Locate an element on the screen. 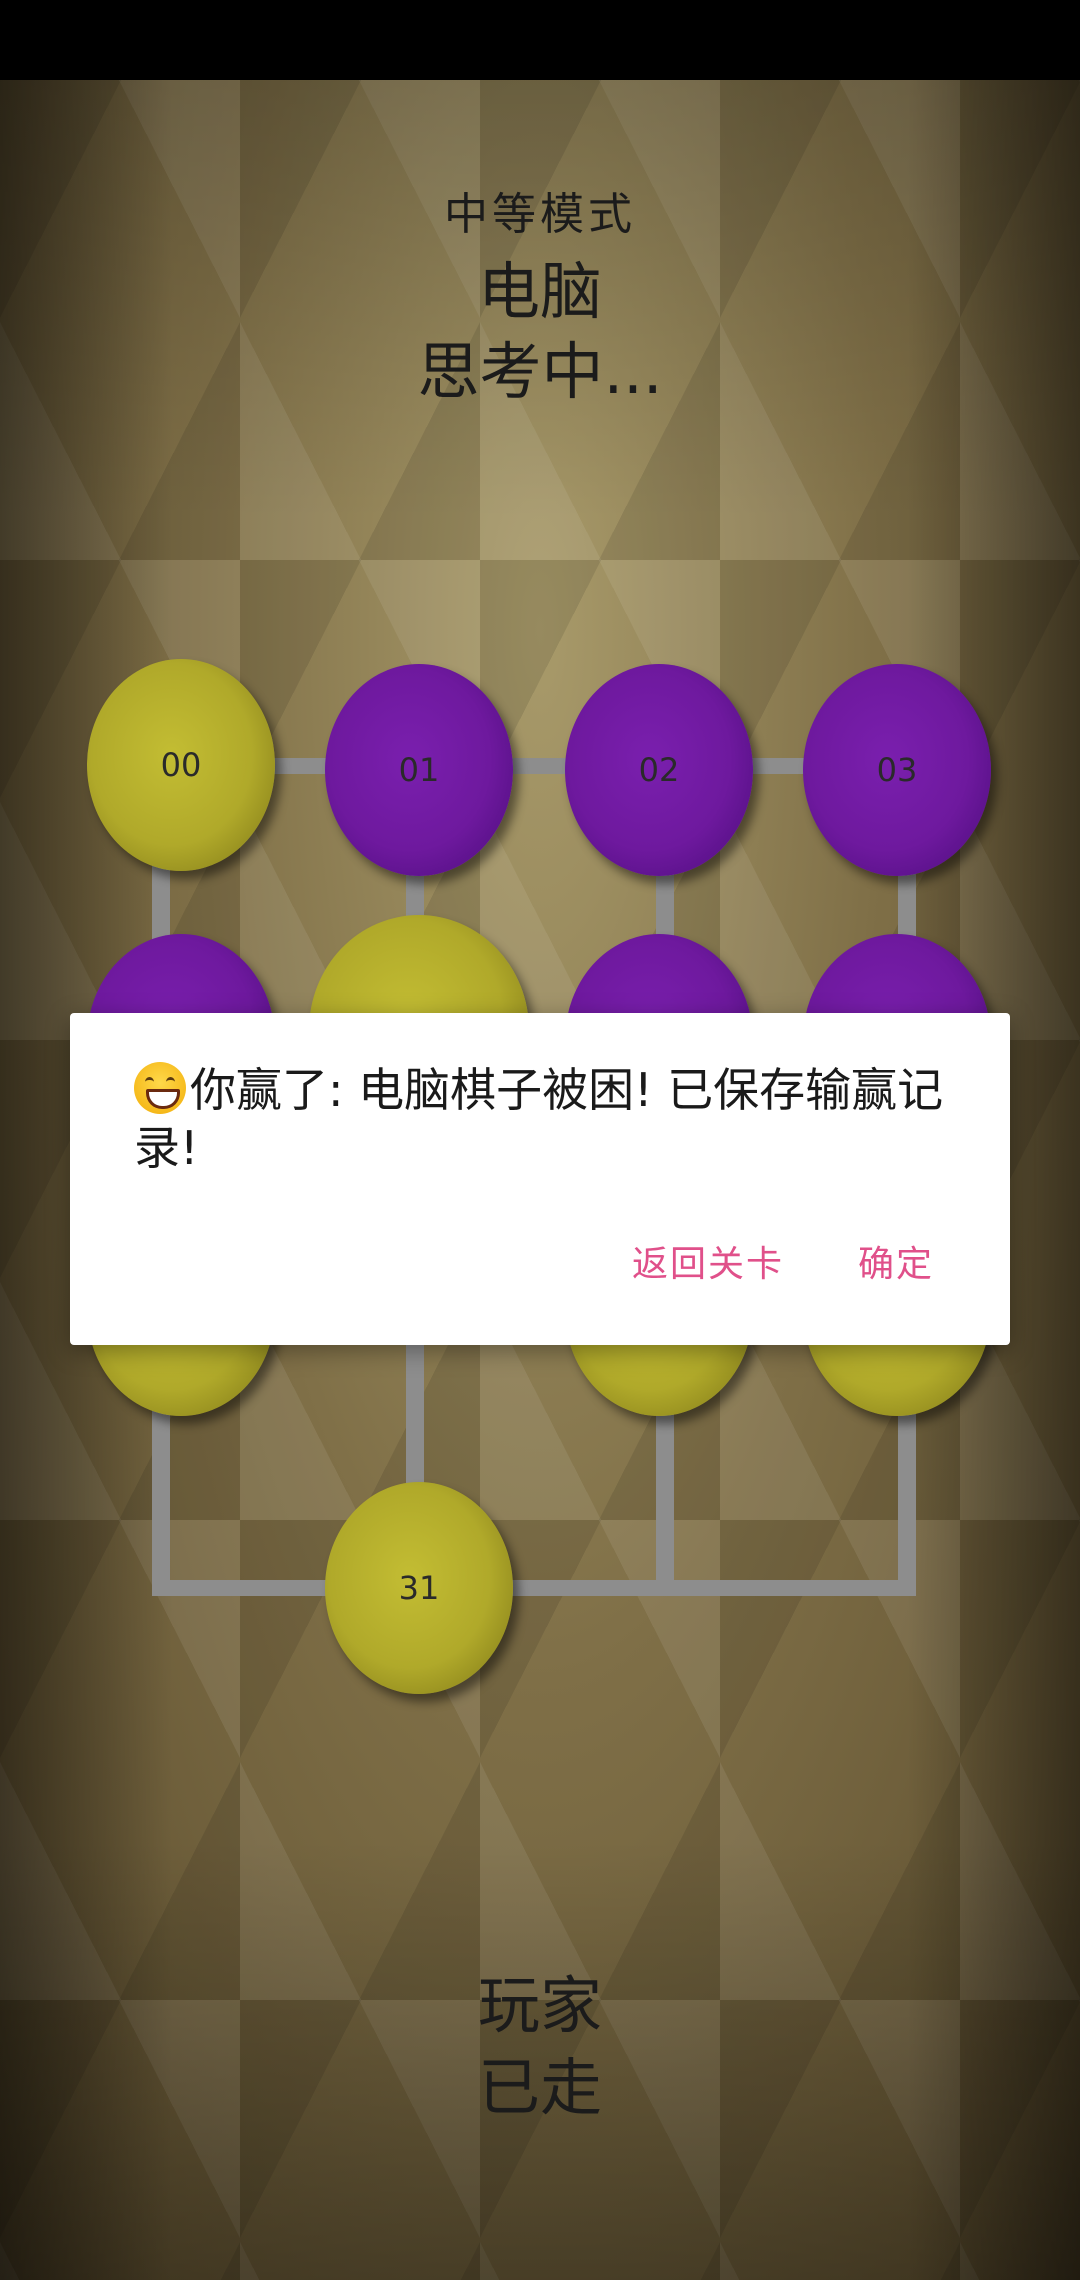 The height and width of the screenshot is (2280, 1080). piece-00: 00 is located at coordinates (181, 765).